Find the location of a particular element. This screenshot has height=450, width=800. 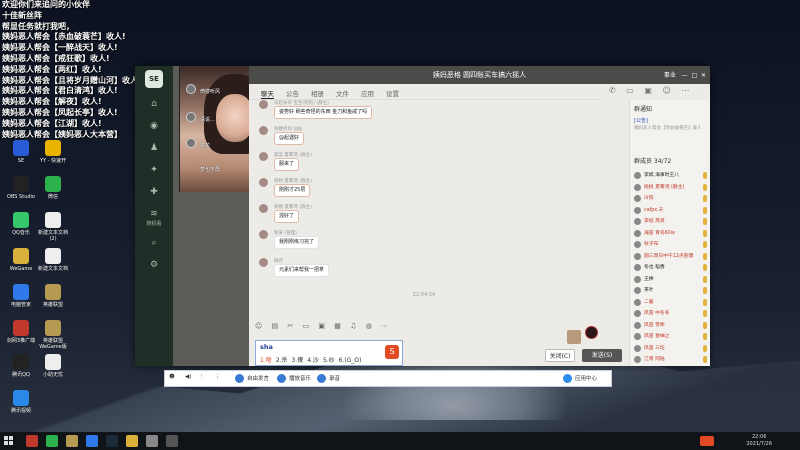

ime-logo-icon: S is located at coordinates (392, 352).